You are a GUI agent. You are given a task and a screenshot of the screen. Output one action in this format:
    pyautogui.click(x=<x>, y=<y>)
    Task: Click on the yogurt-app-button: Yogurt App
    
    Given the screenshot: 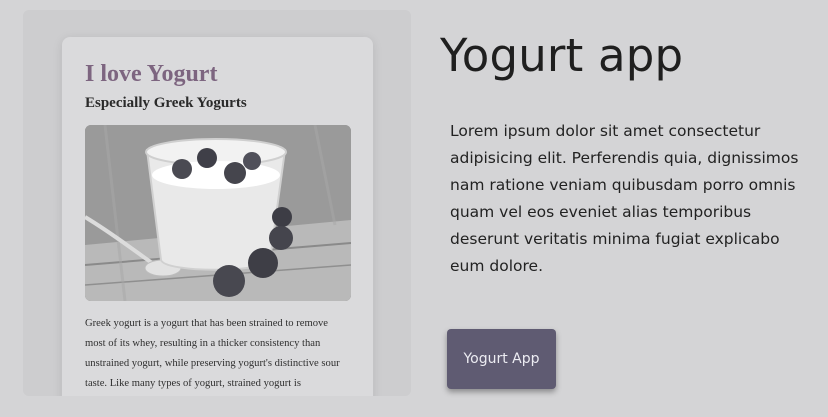 What is the action you would take?
    pyautogui.click(x=501, y=359)
    